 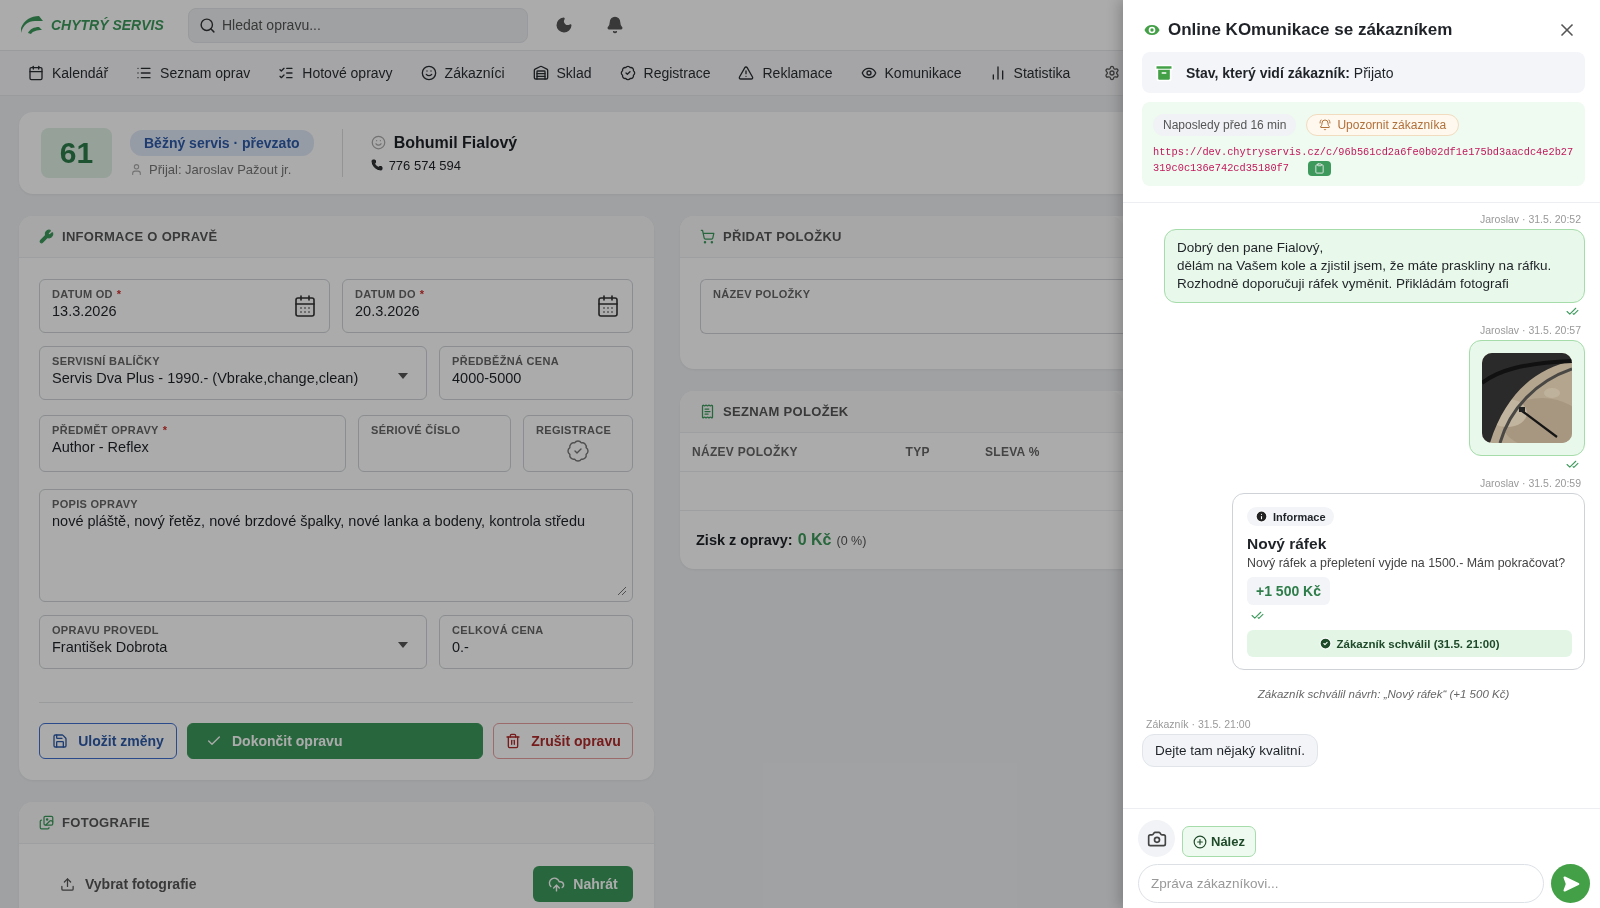 What do you see at coordinates (1156, 838) in the screenshot?
I see `add-photo-button` at bounding box center [1156, 838].